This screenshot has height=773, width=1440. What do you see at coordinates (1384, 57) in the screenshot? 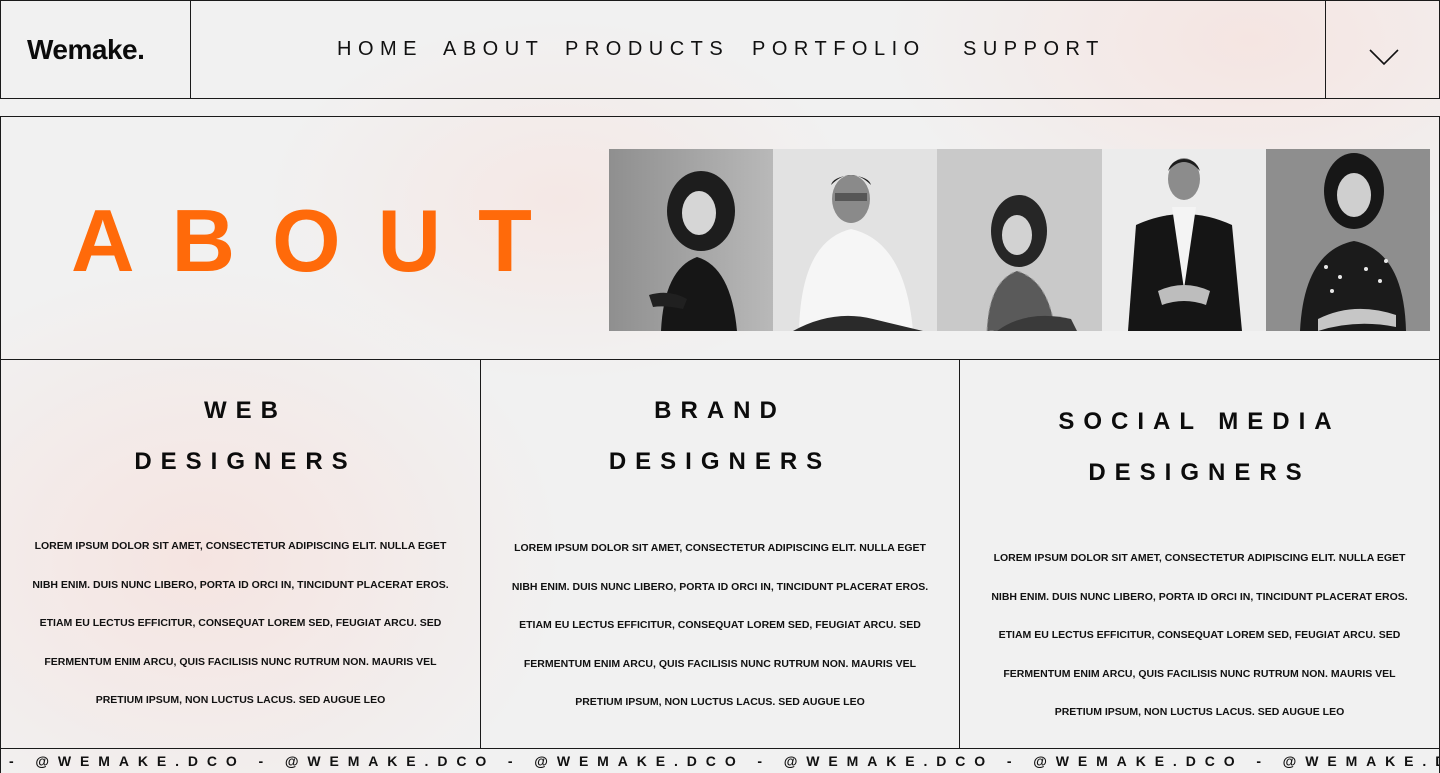
I see `chevron-down-icon` at bounding box center [1384, 57].